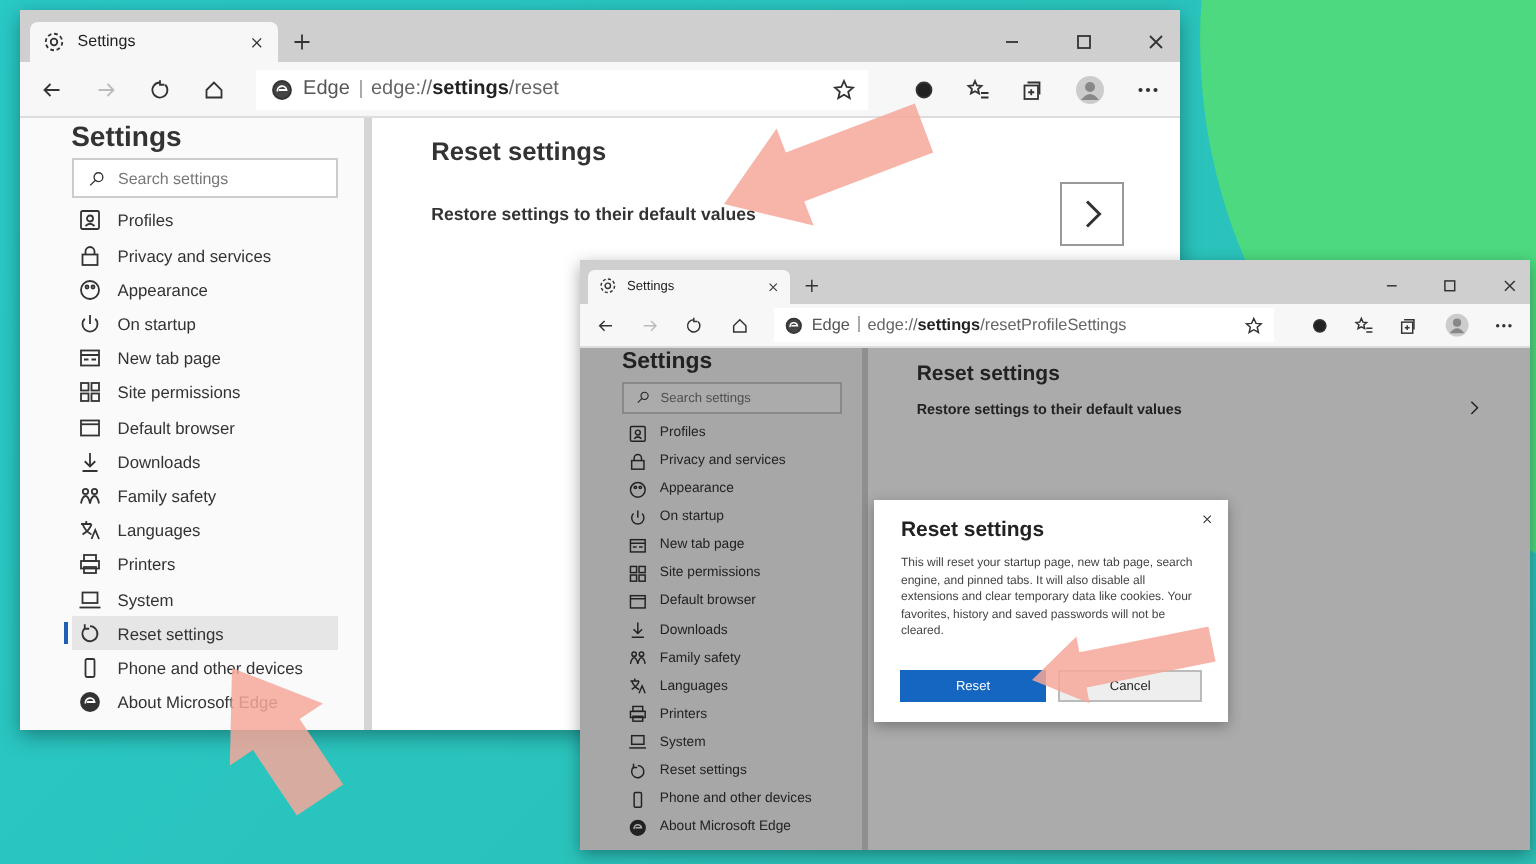 The image size is (1536, 864). Describe the element at coordinates (205, 496) in the screenshot. I see `sidebar-item: Family safety` at that location.